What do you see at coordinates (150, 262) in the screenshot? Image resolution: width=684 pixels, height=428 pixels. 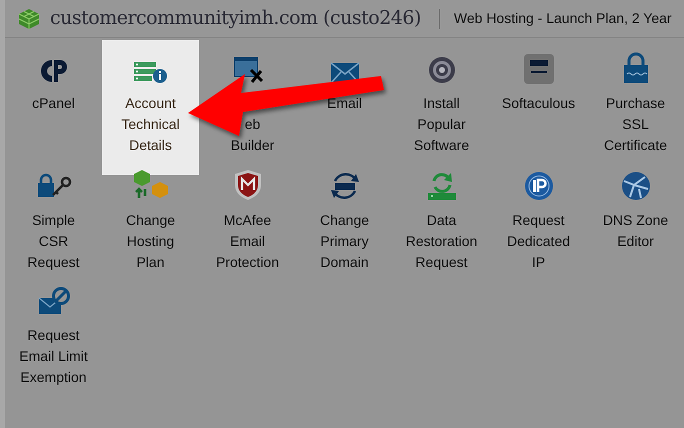 I see `tool-label: Plan` at bounding box center [150, 262].